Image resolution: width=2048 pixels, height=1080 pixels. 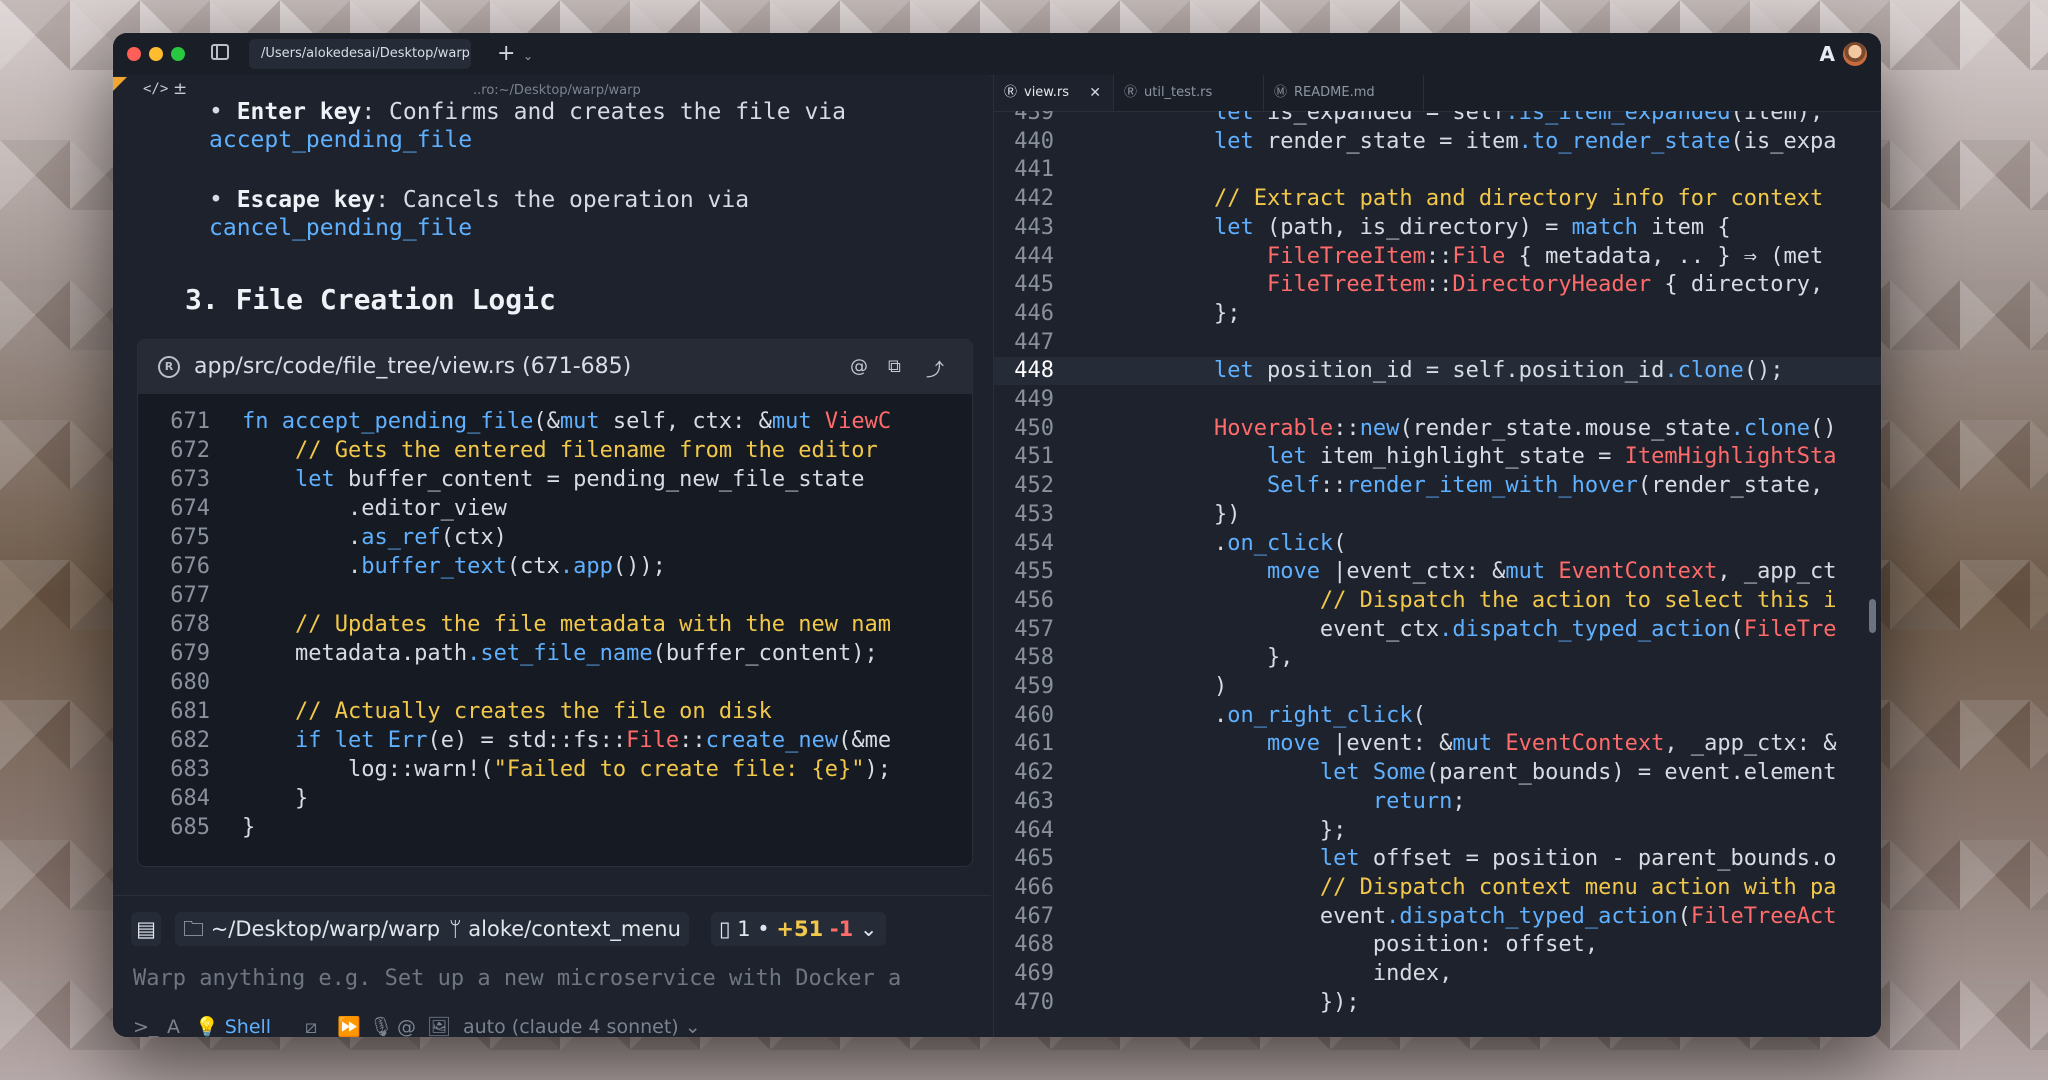 I want to click on git-branch-chip: ᛘ aloke/context_menu, so click(x=565, y=929).